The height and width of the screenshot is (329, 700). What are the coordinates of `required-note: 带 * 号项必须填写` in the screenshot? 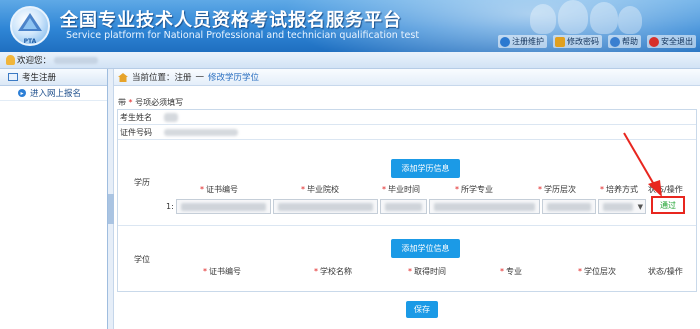 It's located at (150, 102).